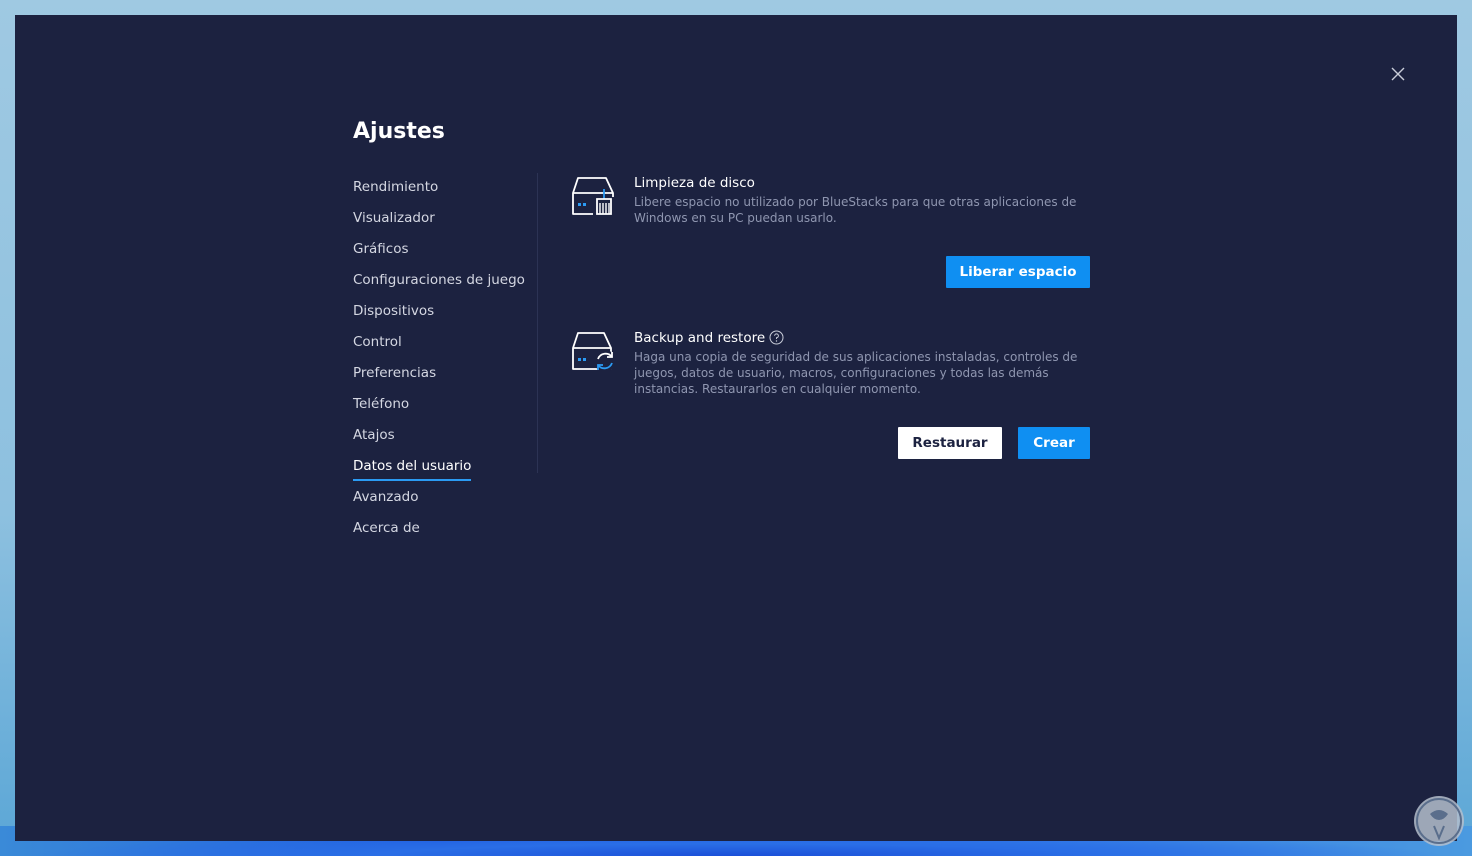 This screenshot has width=1472, height=856. What do you see at coordinates (448, 345) in the screenshot?
I see `sidebar-item-control: Control` at bounding box center [448, 345].